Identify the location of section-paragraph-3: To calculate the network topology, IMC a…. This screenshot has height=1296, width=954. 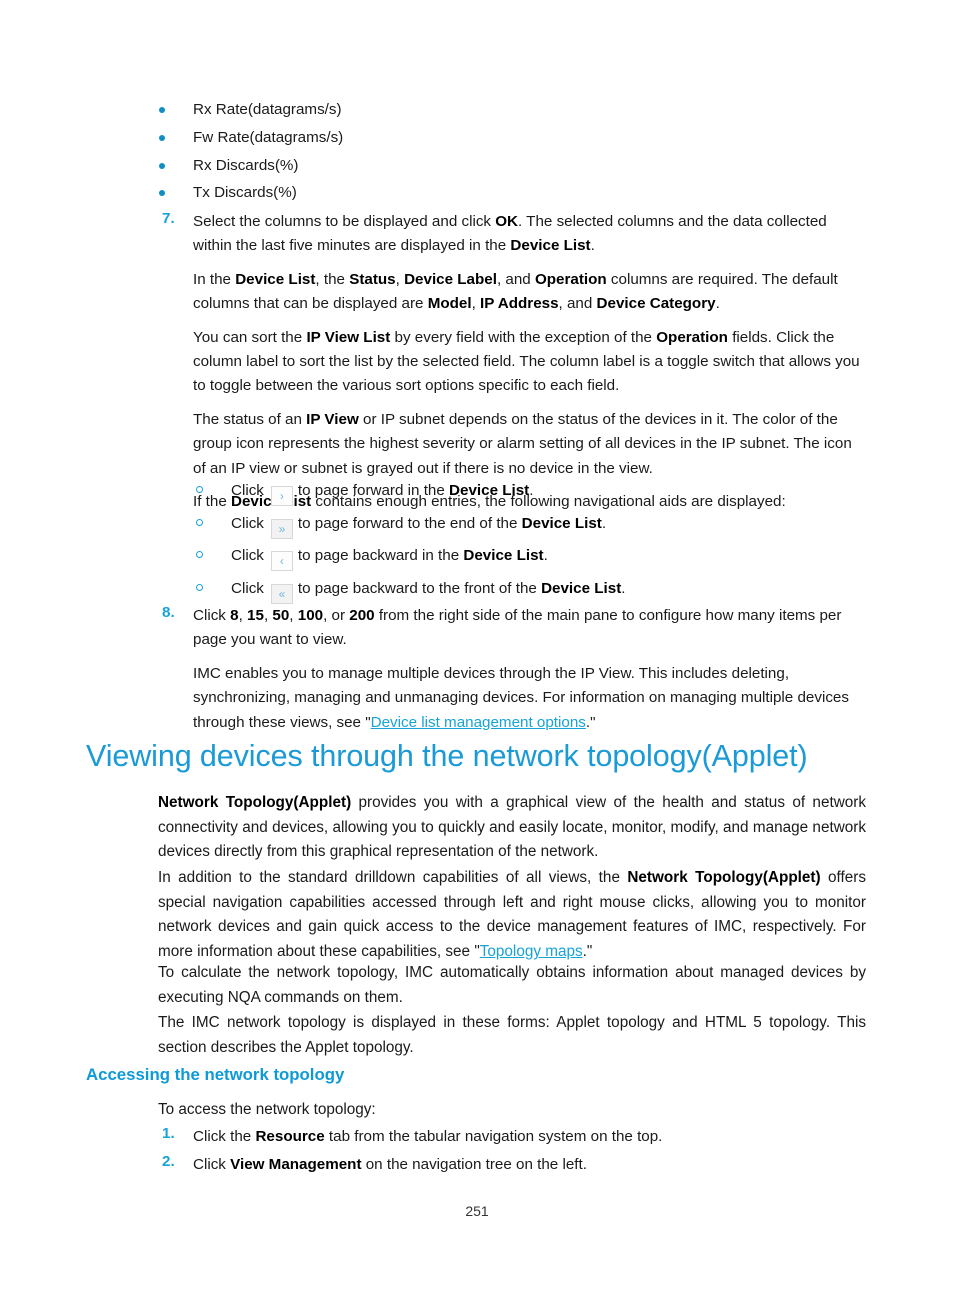
(512, 985).